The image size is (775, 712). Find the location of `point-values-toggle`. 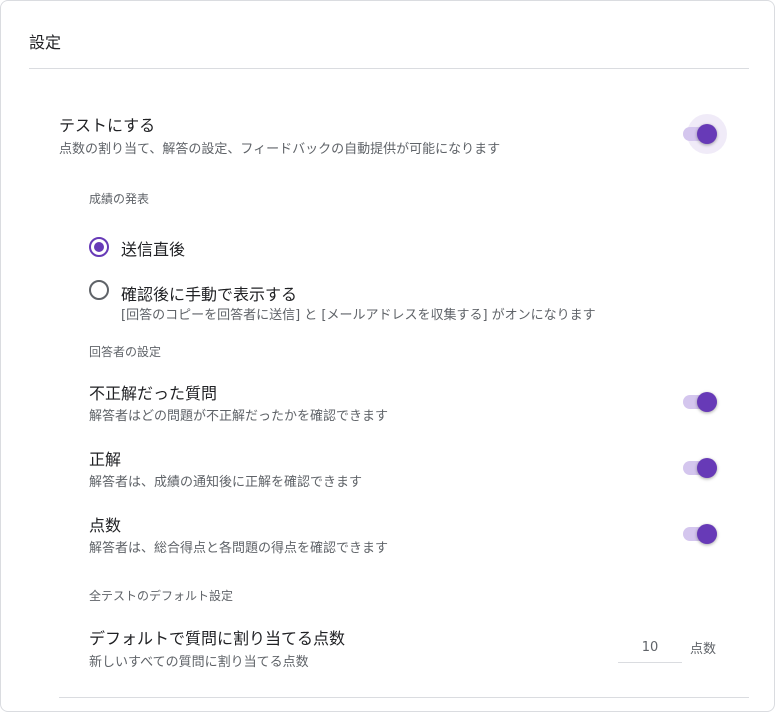

point-values-toggle is located at coordinates (701, 534).